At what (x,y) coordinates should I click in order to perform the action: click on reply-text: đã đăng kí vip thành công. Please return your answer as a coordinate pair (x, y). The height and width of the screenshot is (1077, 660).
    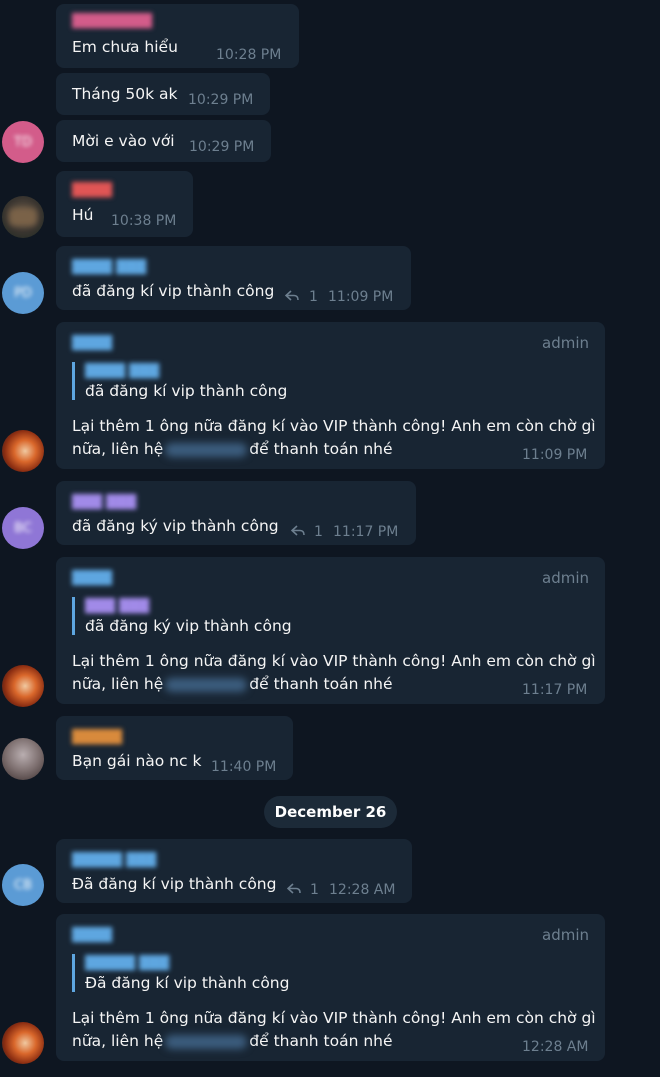
    Looking at the image, I should click on (186, 391).